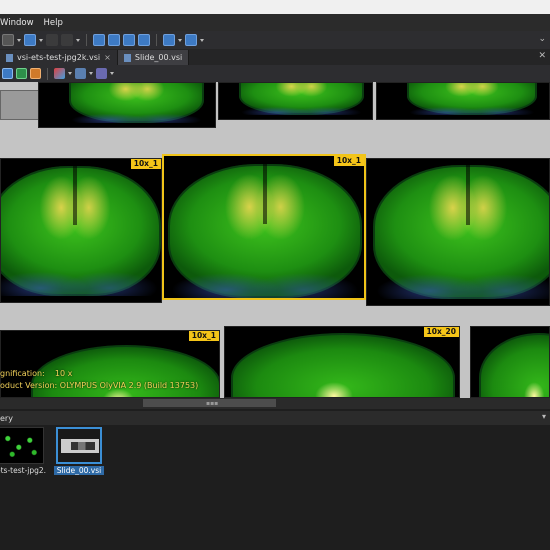  What do you see at coordinates (544, 416) in the screenshot?
I see `panel-menu-icon: ▾` at bounding box center [544, 416].